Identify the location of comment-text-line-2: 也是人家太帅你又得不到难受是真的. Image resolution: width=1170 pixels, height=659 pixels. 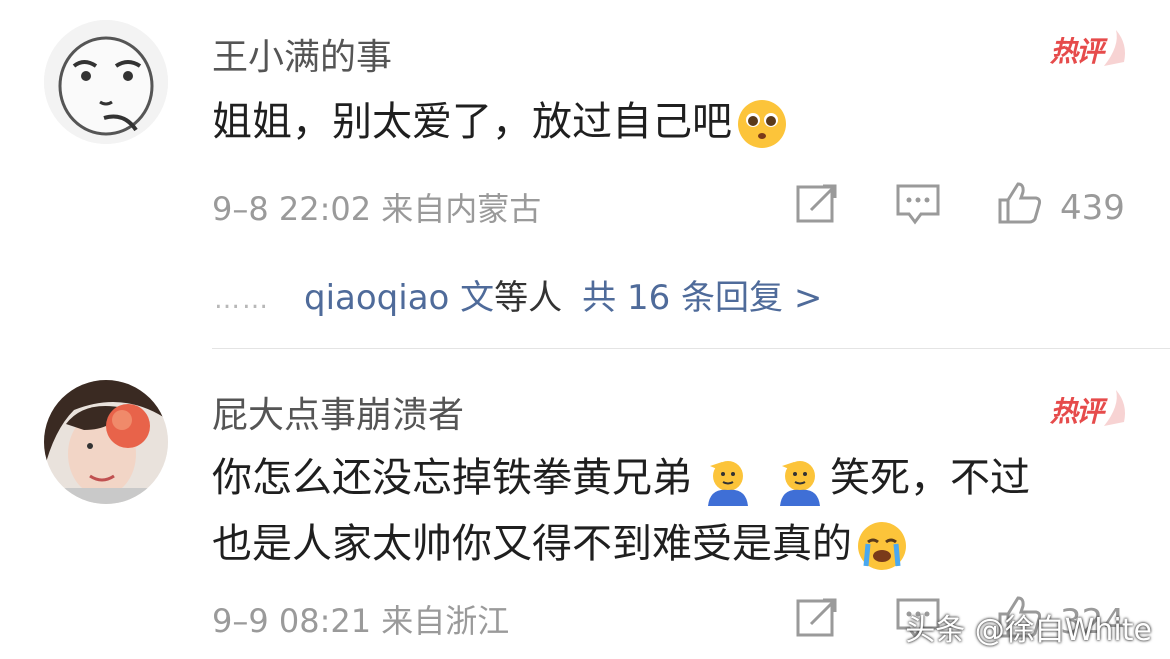
(562, 544).